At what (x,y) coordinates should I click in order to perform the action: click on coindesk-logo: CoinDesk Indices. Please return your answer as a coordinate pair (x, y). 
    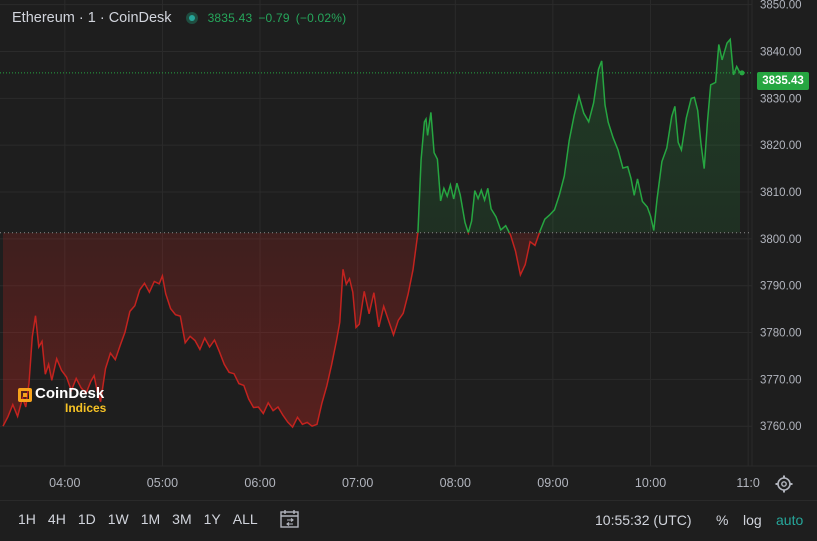
    Looking at the image, I should click on (62, 400).